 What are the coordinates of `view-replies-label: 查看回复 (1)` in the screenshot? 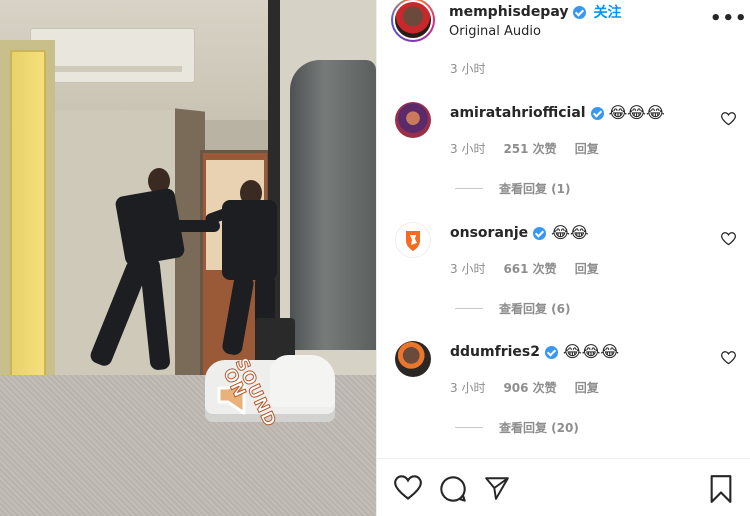 It's located at (535, 189).